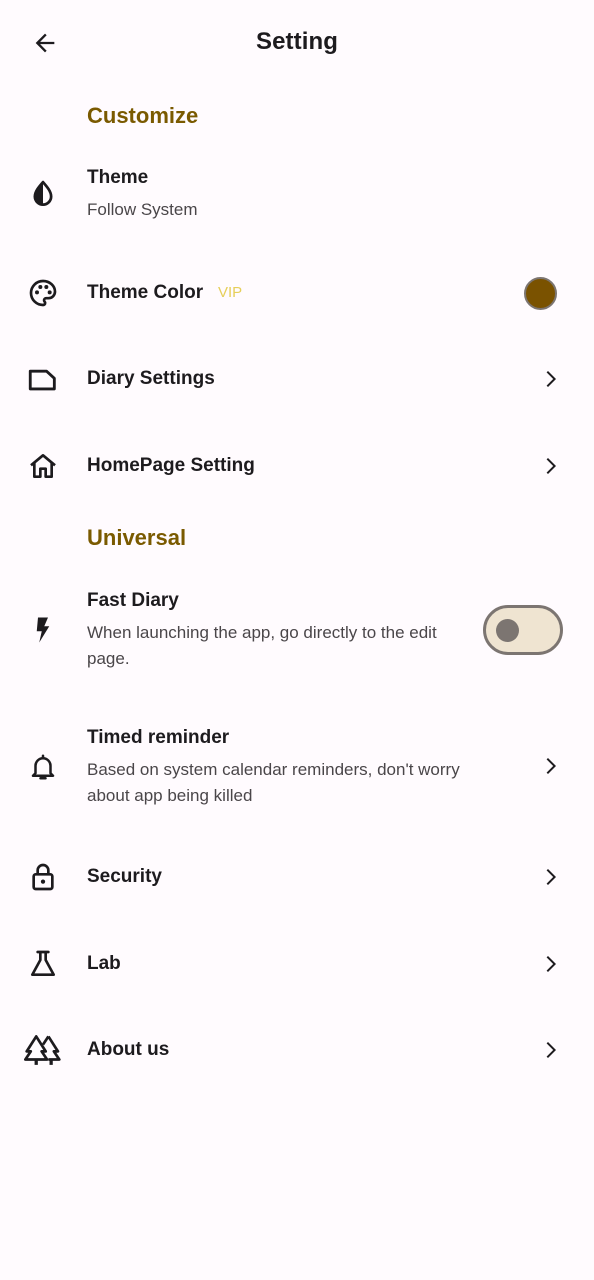 This screenshot has width=594, height=1280. Describe the element at coordinates (43, 767) in the screenshot. I see `bell-icon` at that location.